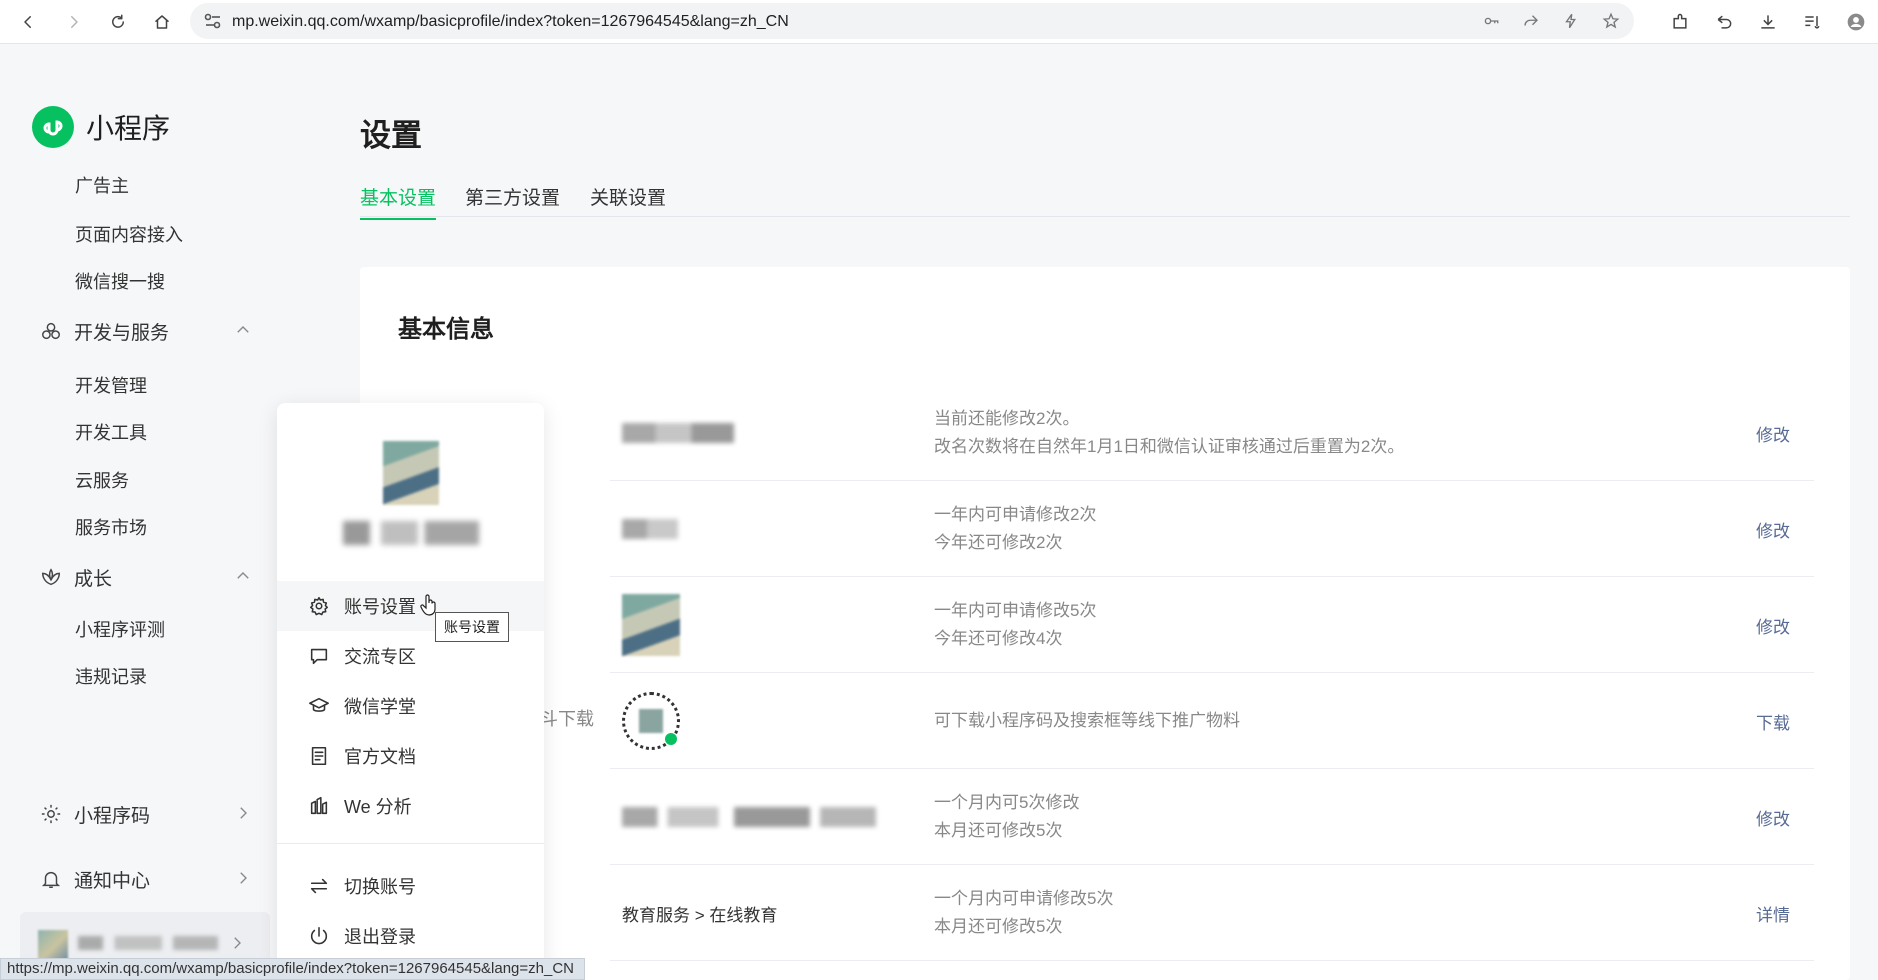 The image size is (1878, 980). What do you see at coordinates (93, 579) in the screenshot?
I see `sidebar-group-label: 成长` at bounding box center [93, 579].